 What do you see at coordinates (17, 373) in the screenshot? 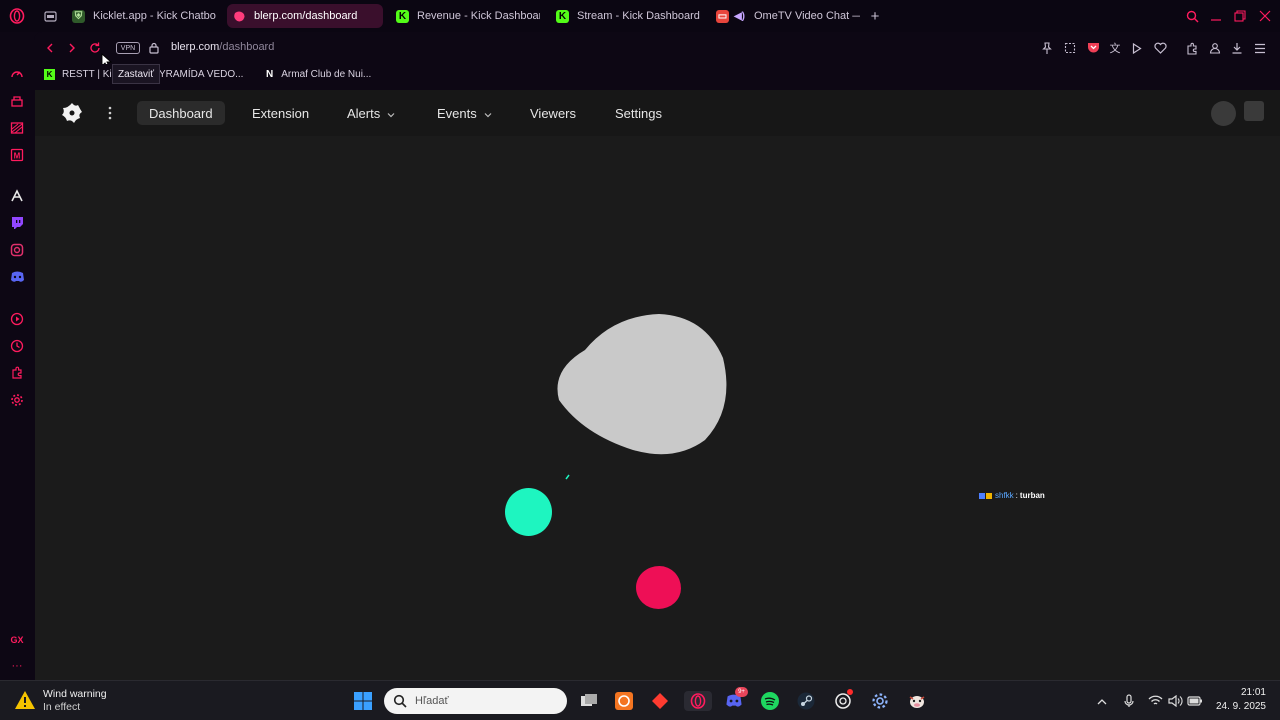
I see `extensions-icon` at bounding box center [17, 373].